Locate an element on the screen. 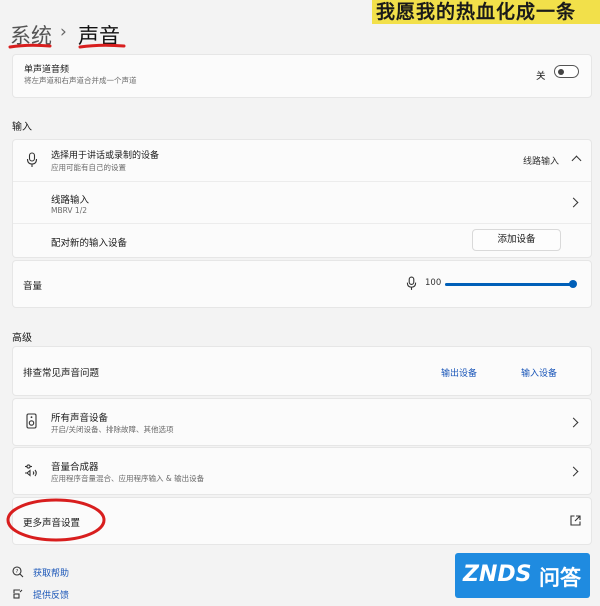 The height and width of the screenshot is (606, 600). znds-watermark-logo: ZNDS 问答 is located at coordinates (522, 575).